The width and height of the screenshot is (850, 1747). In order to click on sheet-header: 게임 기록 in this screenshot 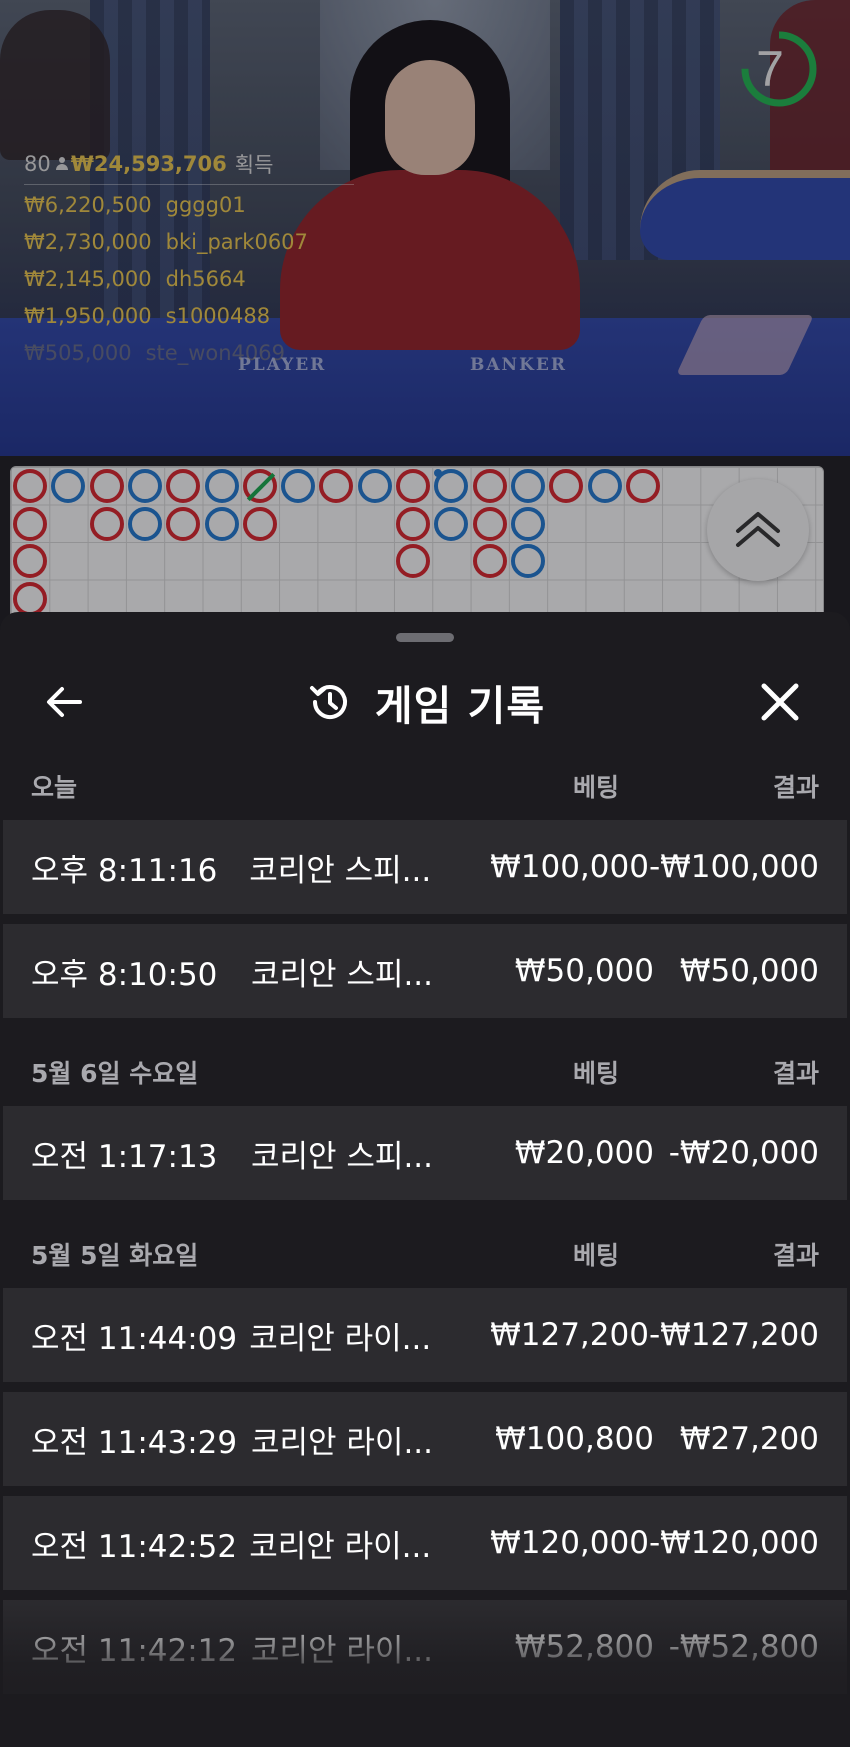, I will do `click(425, 702)`.